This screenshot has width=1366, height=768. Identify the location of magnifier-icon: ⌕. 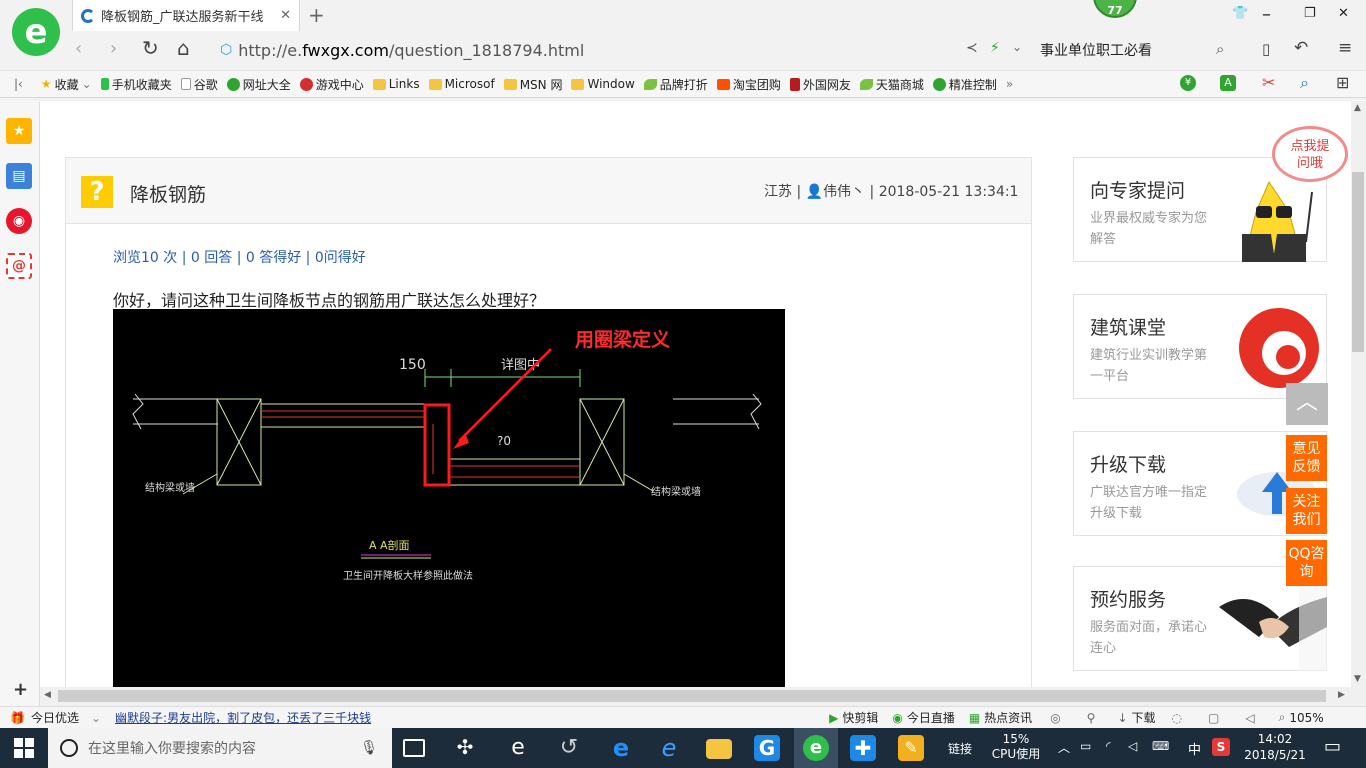
(1304, 83).